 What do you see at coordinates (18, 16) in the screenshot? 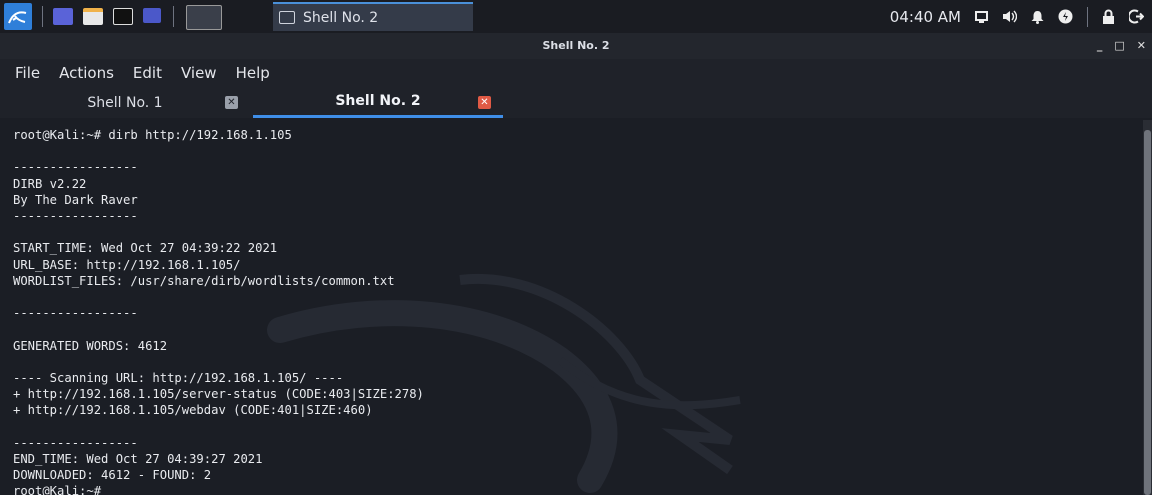
I see `kali-menu-icon` at bounding box center [18, 16].